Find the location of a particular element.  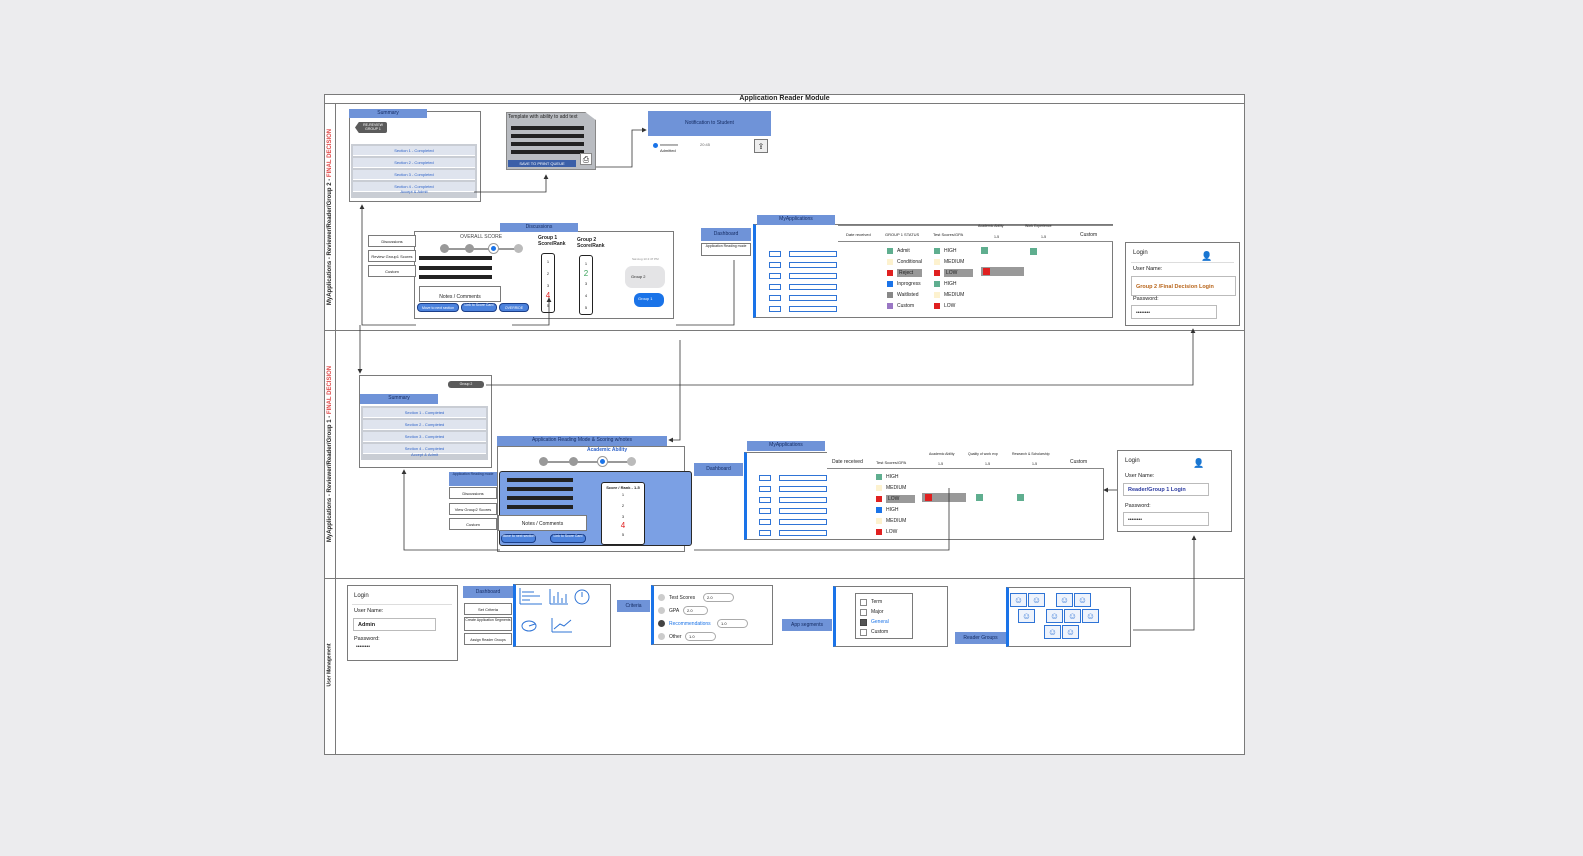

connector-template-to-notification is located at coordinates (621, 147).